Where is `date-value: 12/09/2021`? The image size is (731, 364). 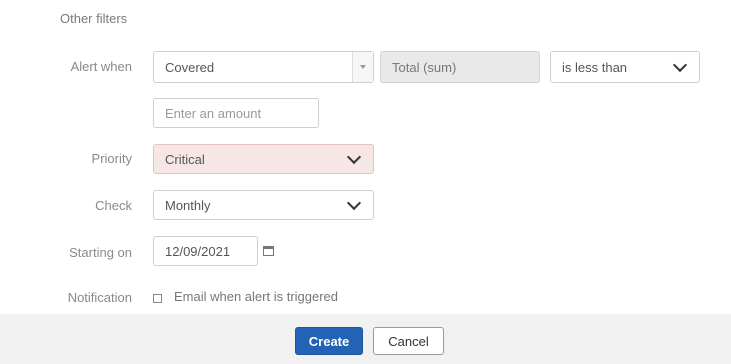 date-value: 12/09/2021 is located at coordinates (198, 251).